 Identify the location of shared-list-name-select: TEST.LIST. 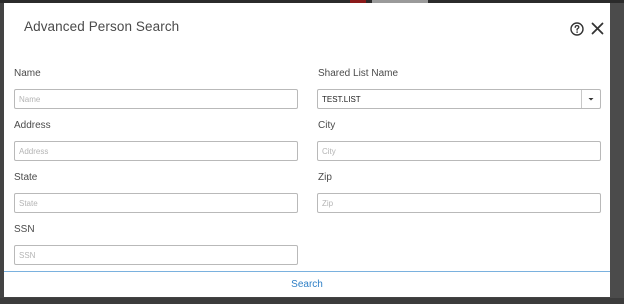
(459, 99).